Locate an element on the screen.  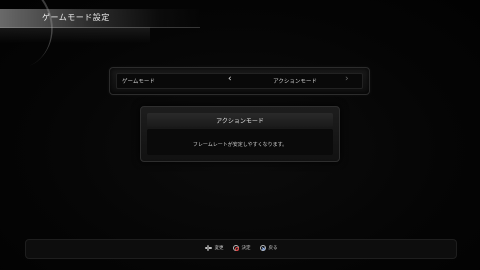
change-label: 変更 is located at coordinates (219, 248).